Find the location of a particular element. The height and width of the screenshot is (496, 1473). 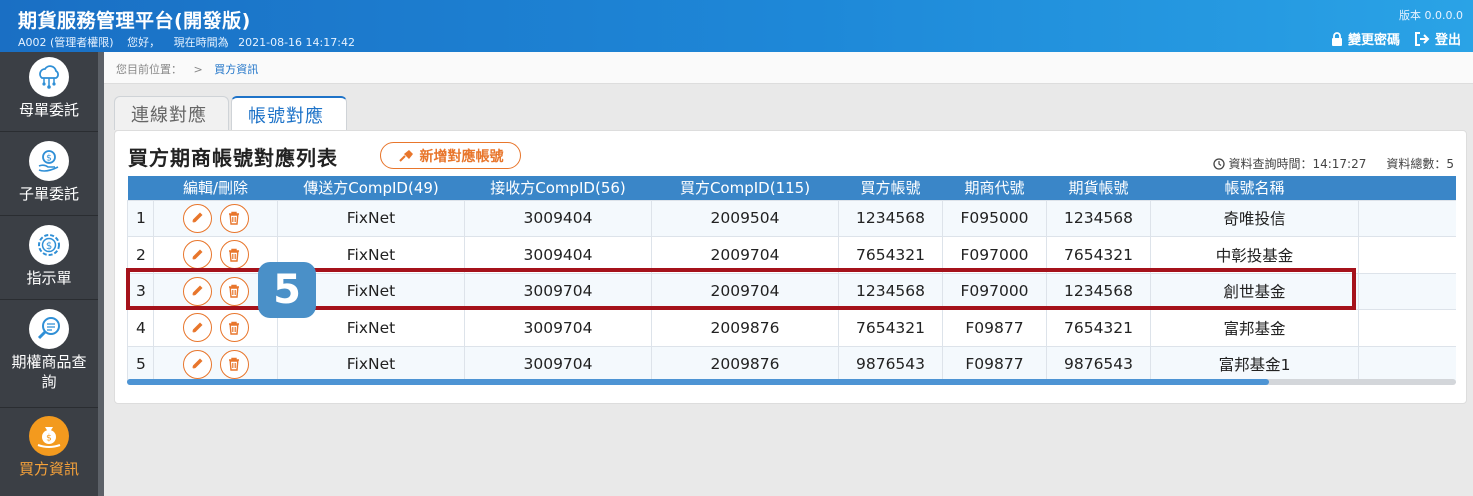

pin-icon is located at coordinates (405, 155).